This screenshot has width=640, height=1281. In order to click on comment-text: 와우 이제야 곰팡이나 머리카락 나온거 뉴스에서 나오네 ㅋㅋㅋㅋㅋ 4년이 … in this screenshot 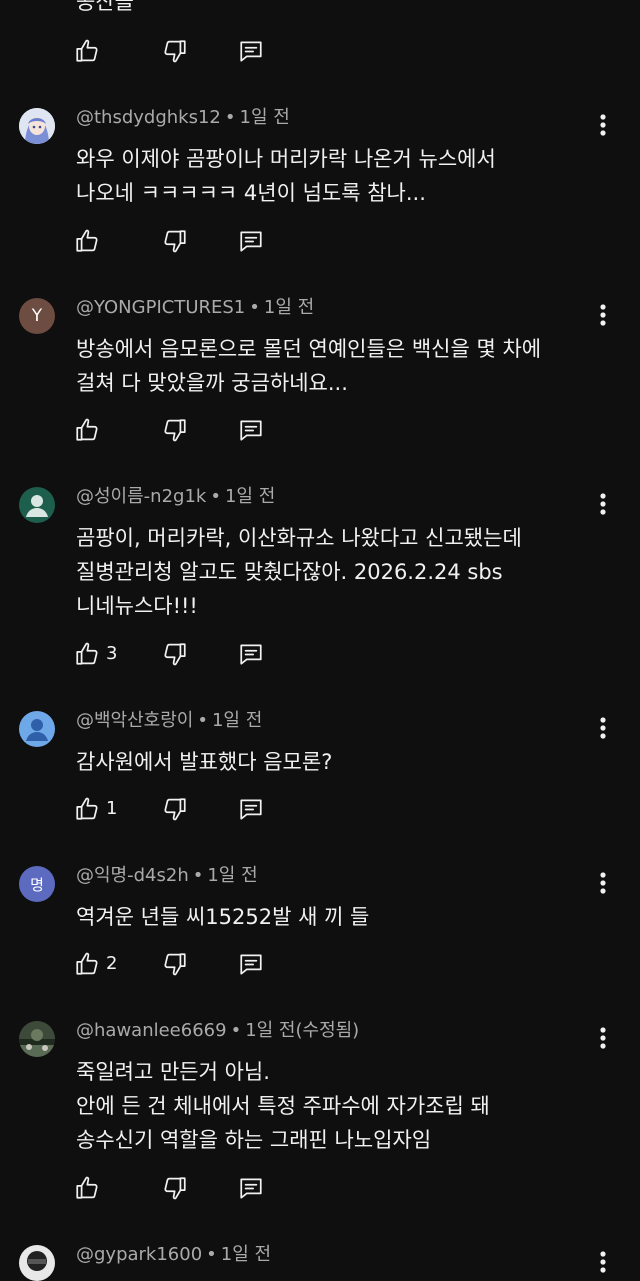, I will do `click(286, 176)`.